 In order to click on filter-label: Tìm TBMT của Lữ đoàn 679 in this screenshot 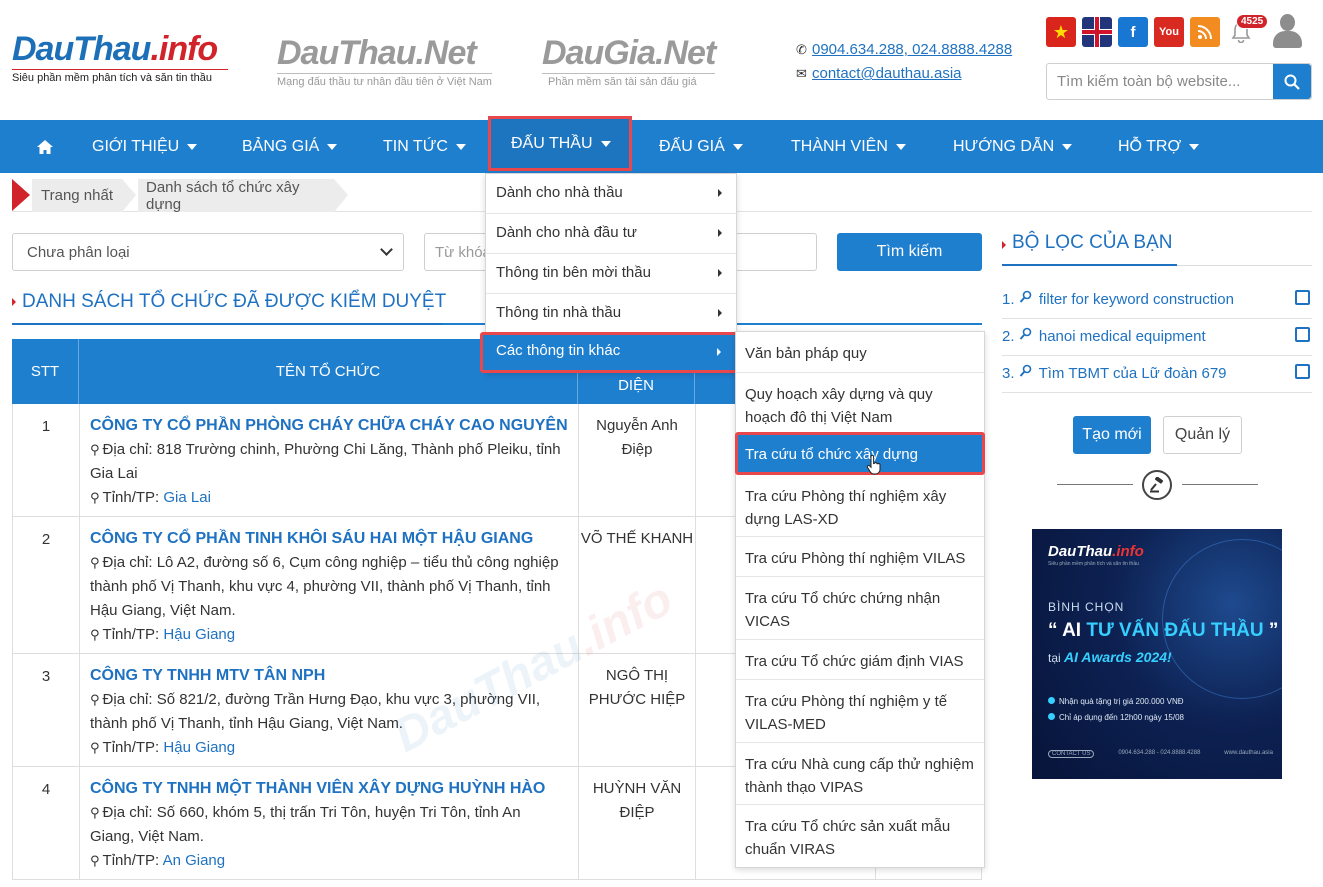, I will do `click(1132, 373)`.